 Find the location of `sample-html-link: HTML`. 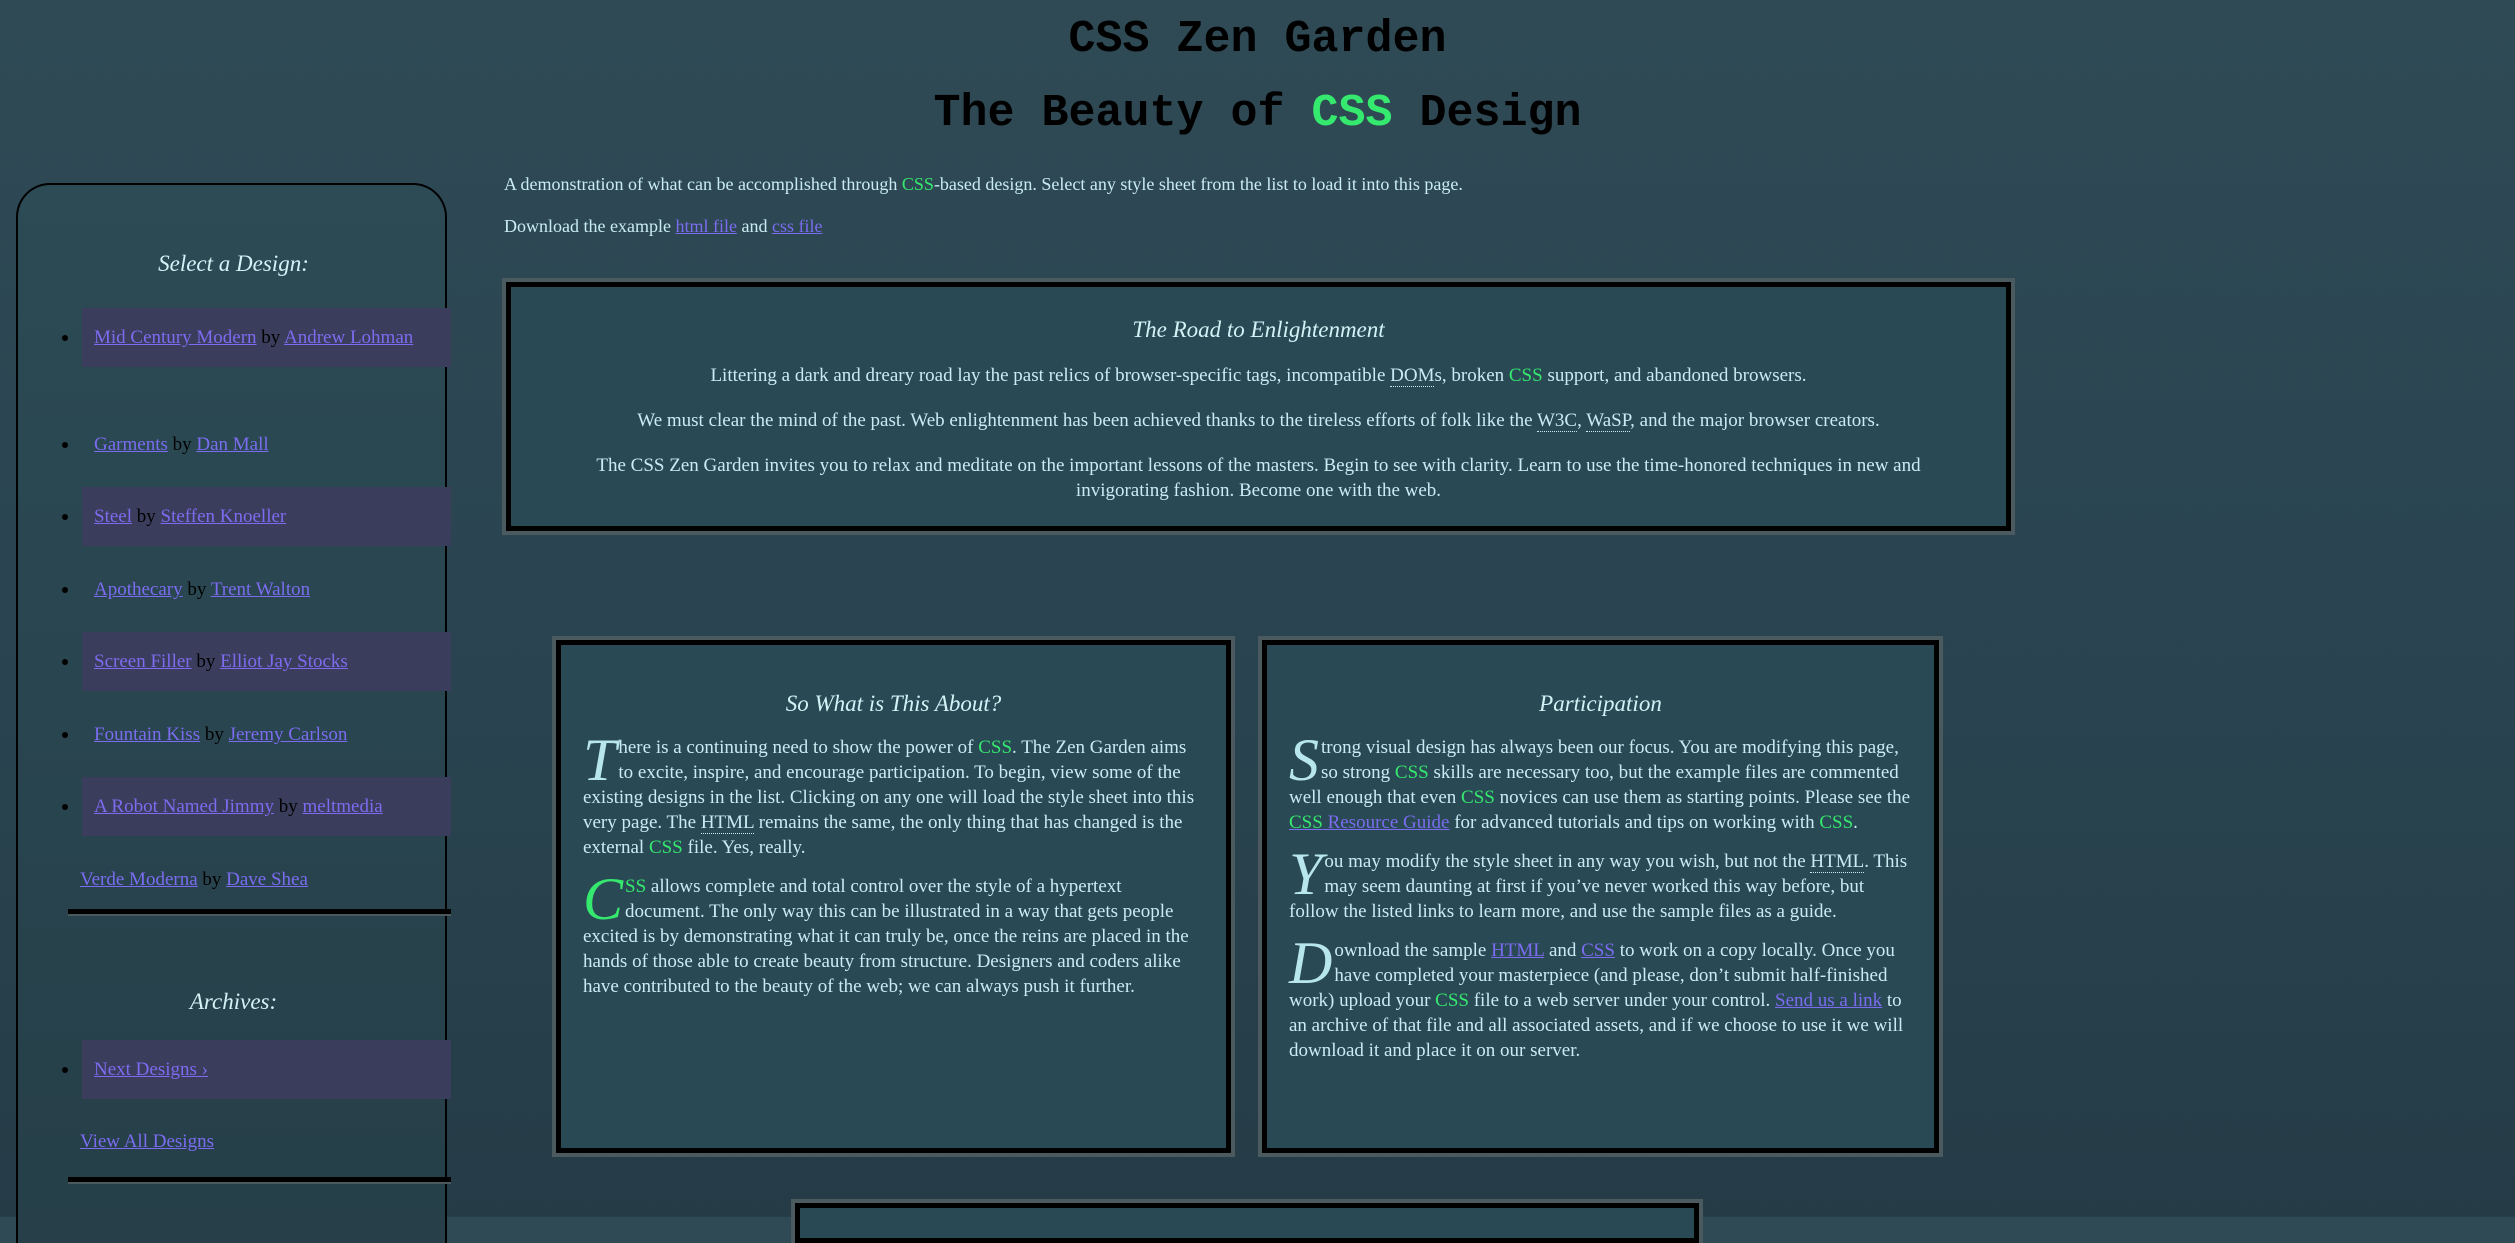

sample-html-link: HTML is located at coordinates (1517, 950).